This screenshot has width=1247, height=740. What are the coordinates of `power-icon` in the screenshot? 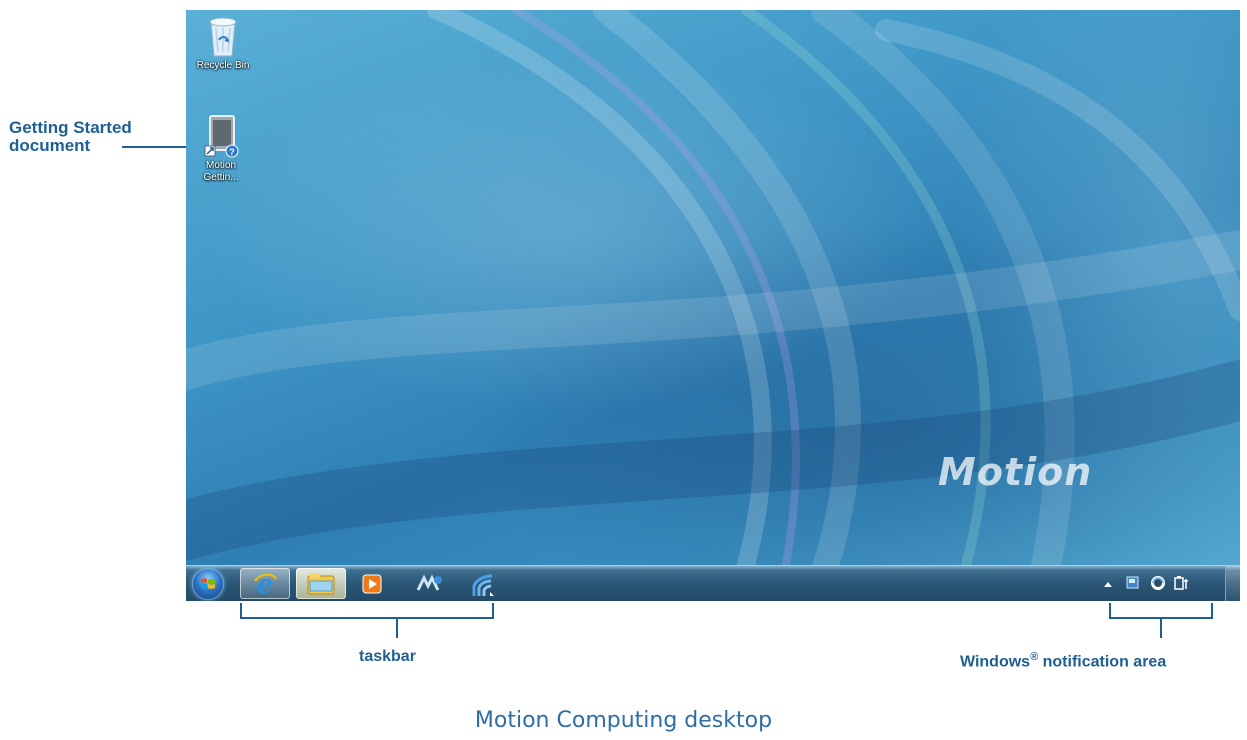 It's located at (1182, 583).